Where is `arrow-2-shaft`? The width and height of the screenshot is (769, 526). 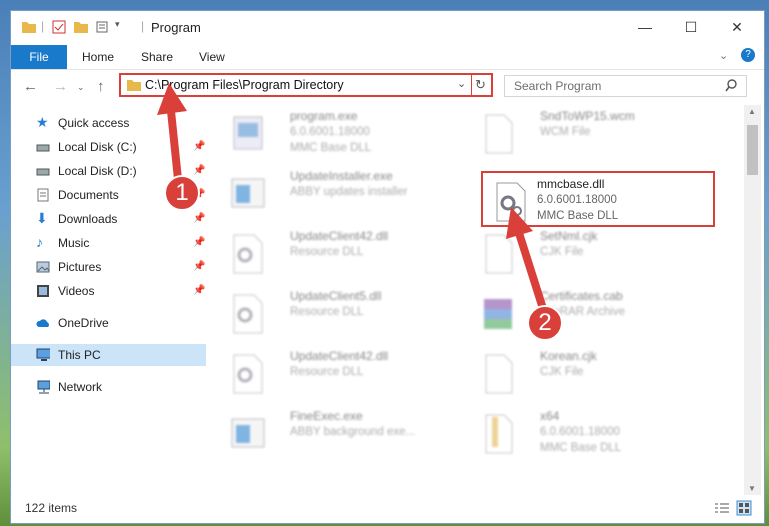 arrow-2-shaft is located at coordinates (532, 274).